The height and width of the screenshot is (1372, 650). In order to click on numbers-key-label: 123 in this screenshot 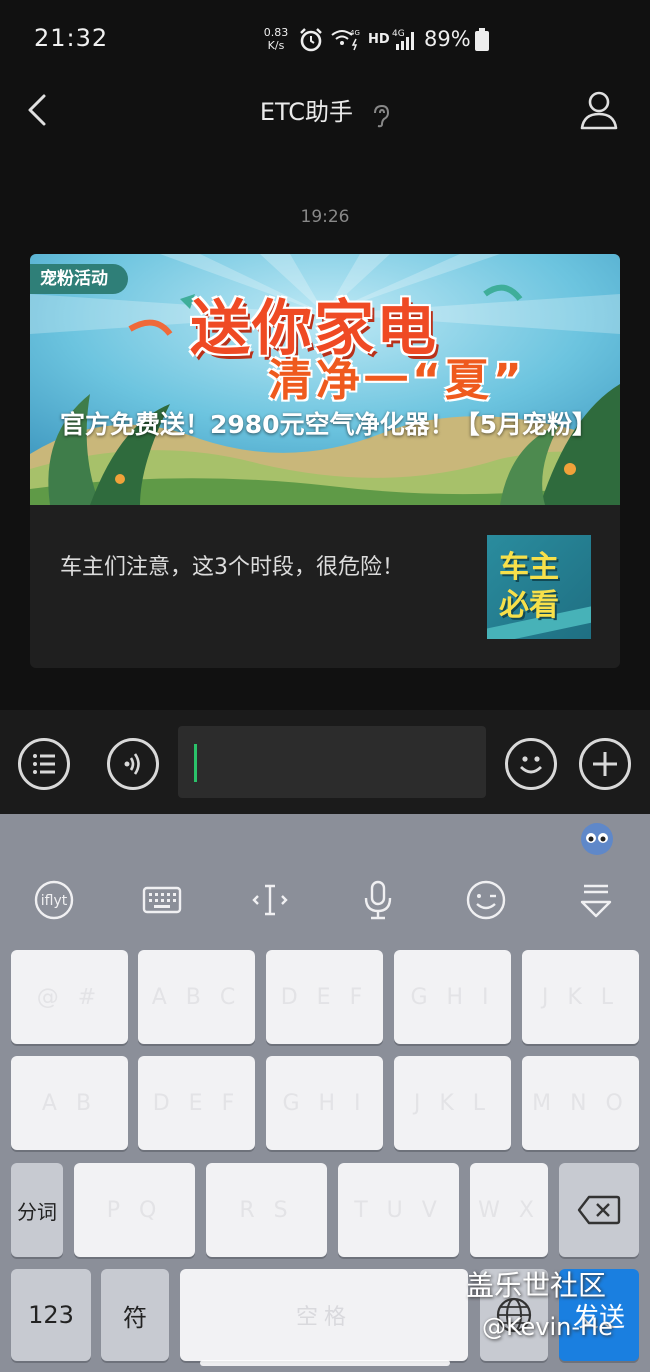, I will do `click(51, 1315)`.